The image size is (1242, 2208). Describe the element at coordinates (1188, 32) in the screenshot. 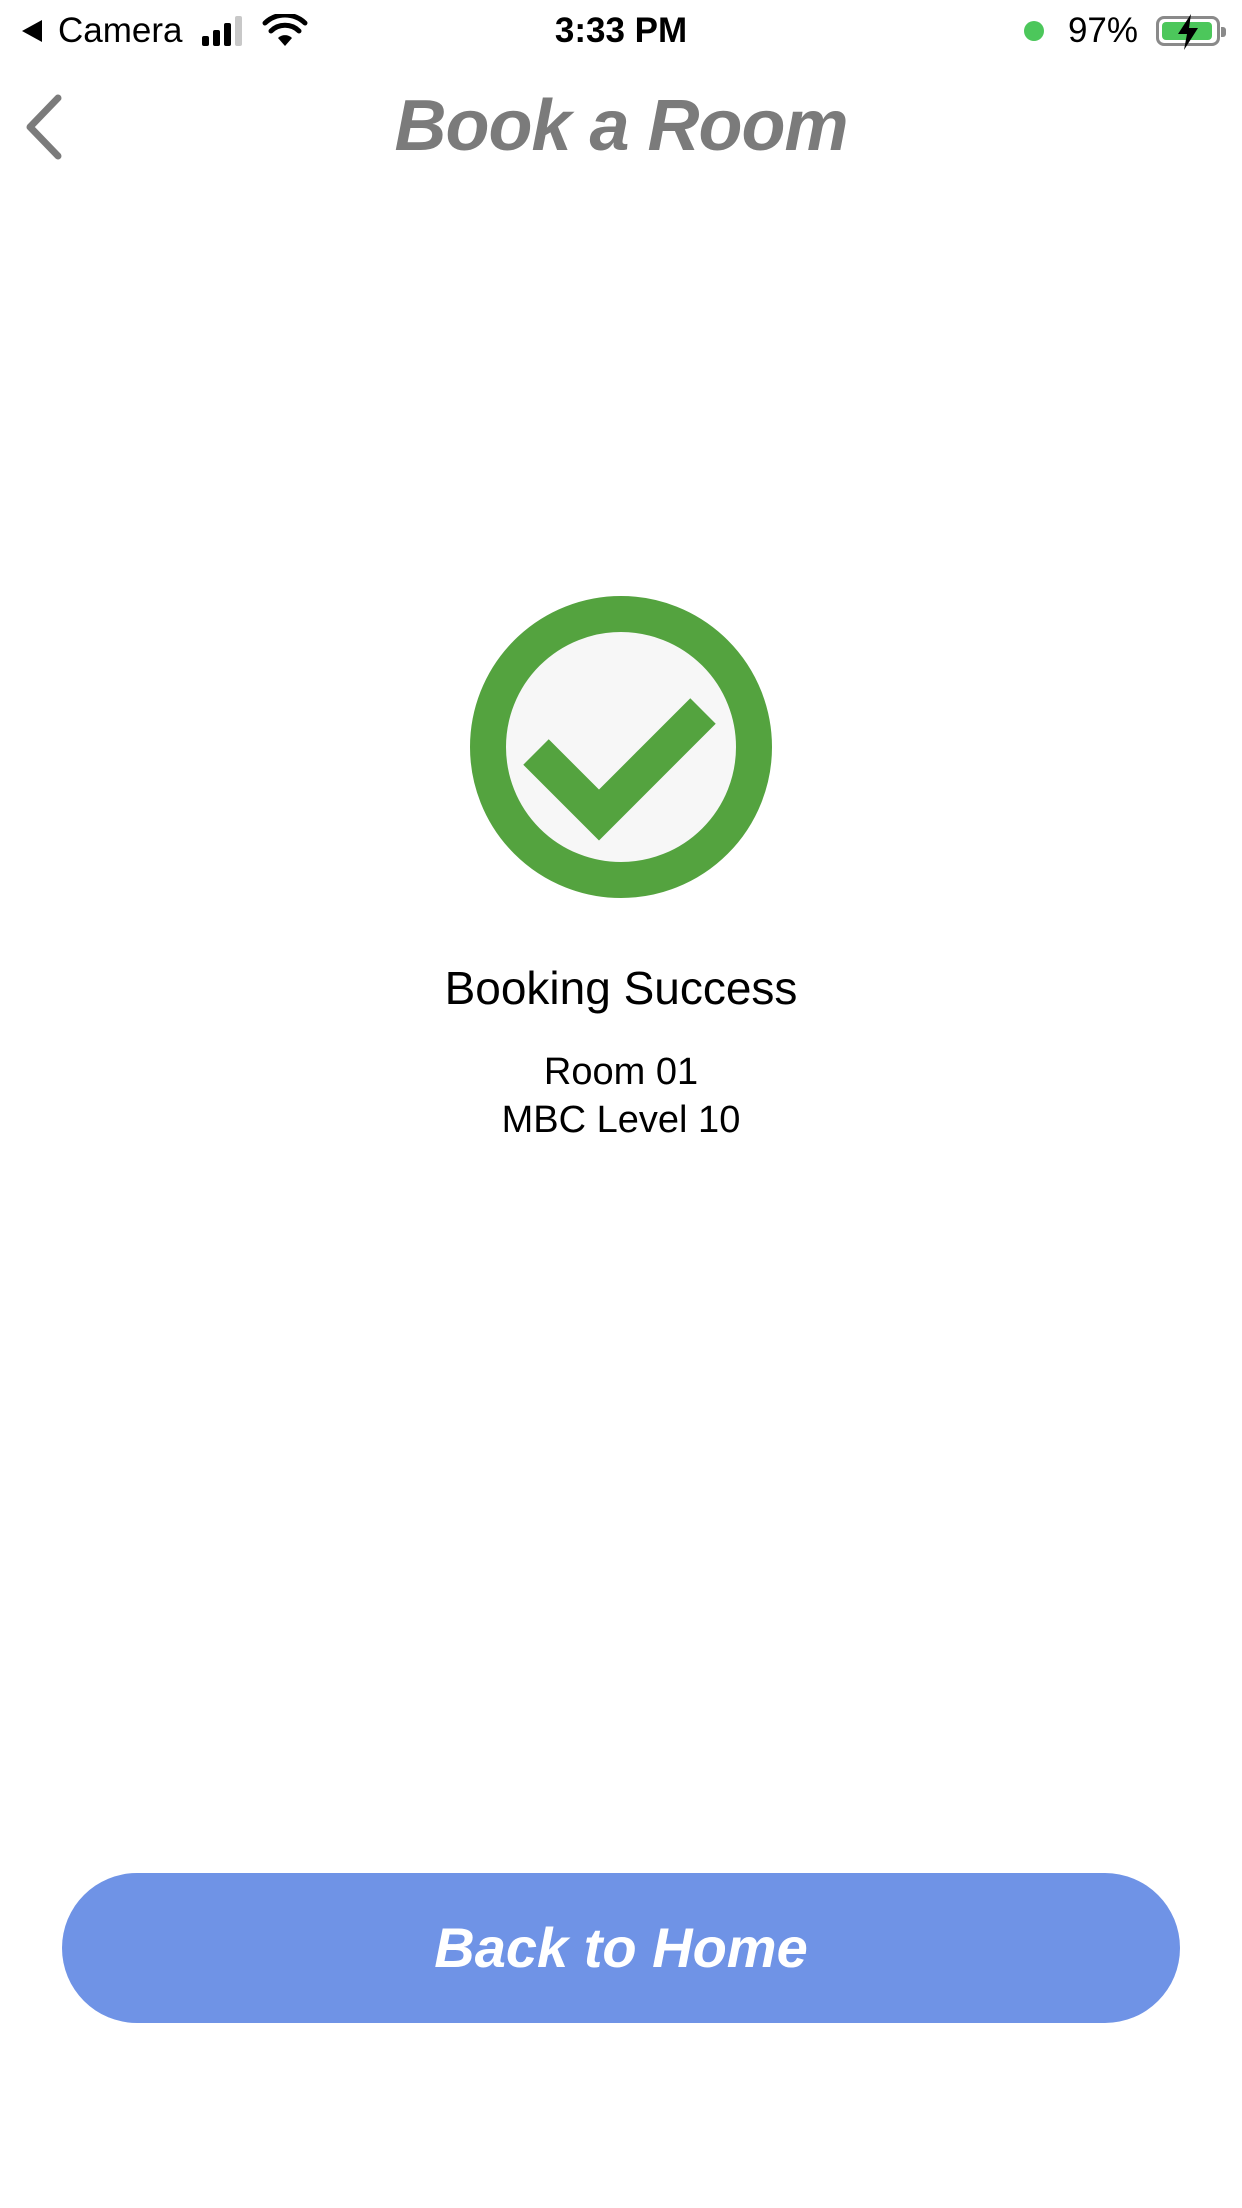

I see `charging-bolt-icon` at that location.